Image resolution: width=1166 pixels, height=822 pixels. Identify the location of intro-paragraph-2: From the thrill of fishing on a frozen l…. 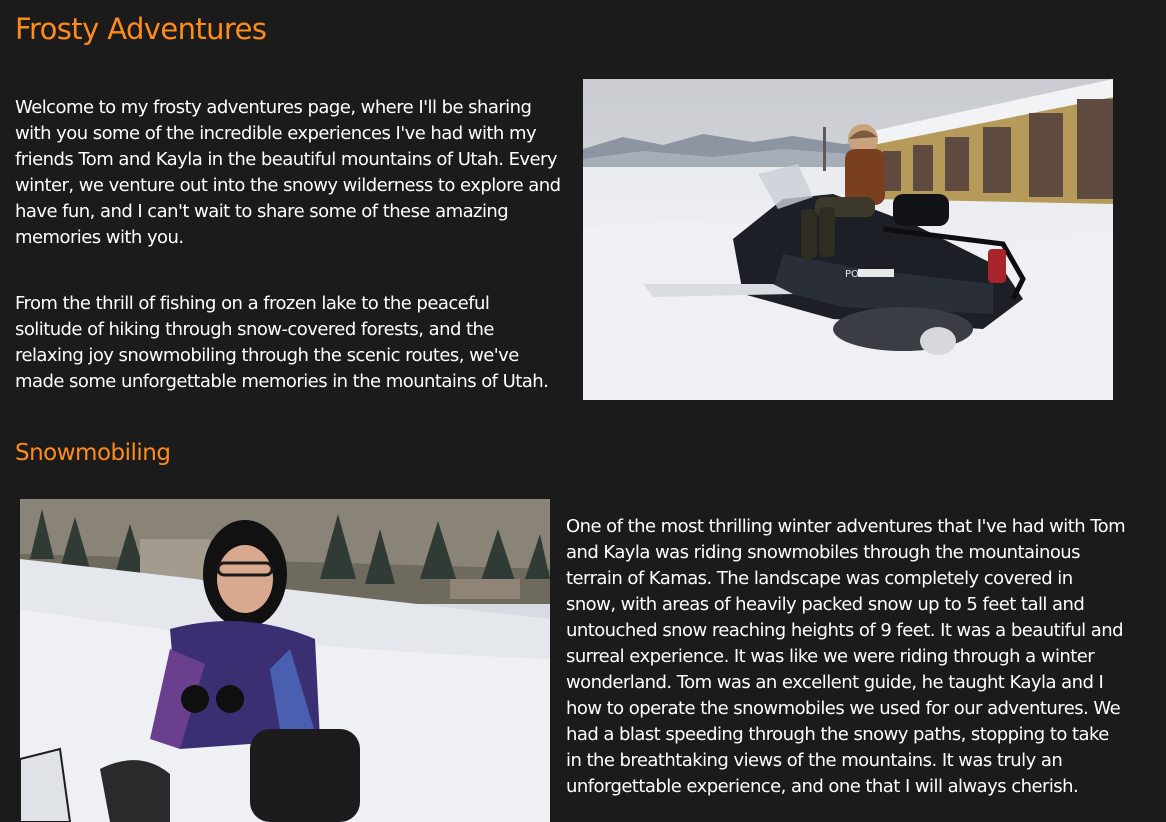
(282, 342).